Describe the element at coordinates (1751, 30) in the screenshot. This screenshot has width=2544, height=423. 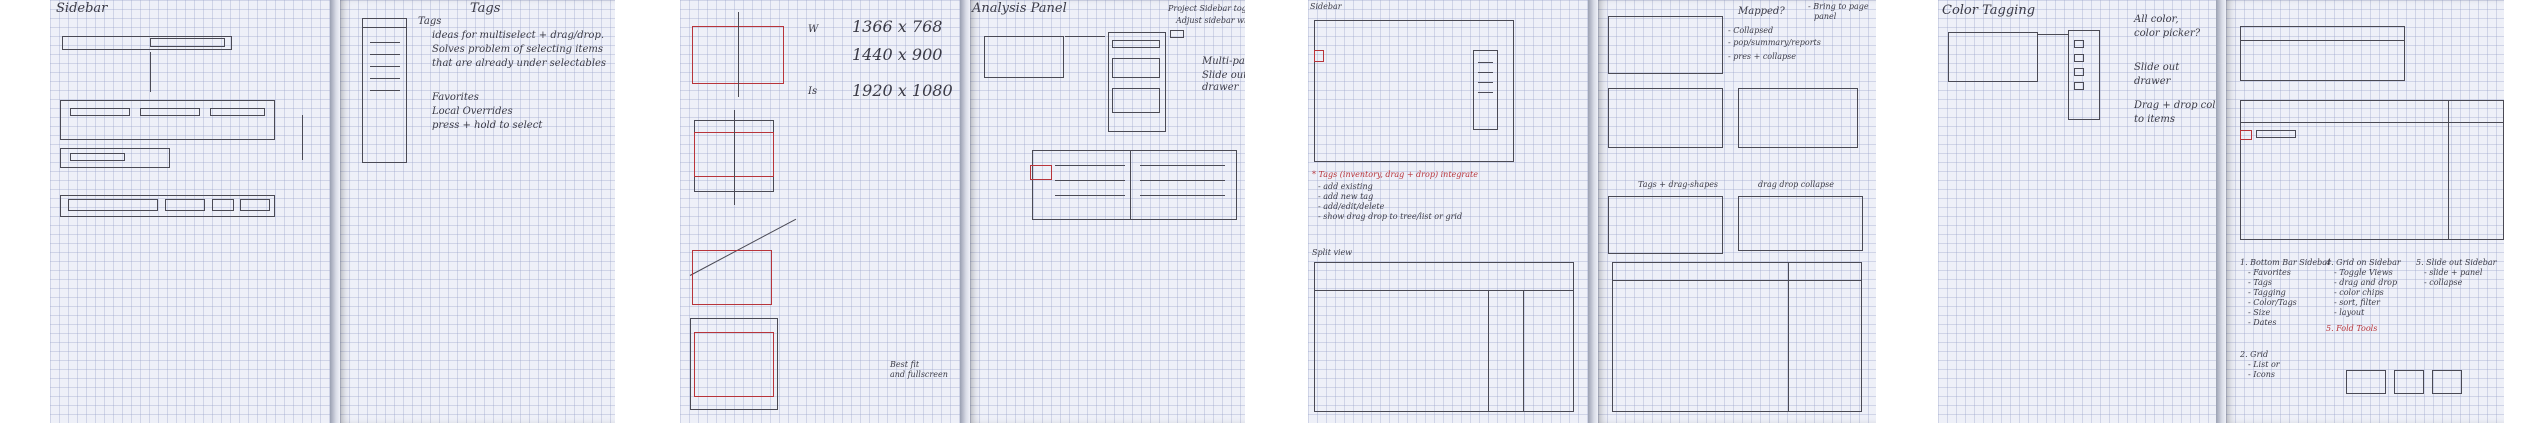
I see `mapped-note: - Collapsed` at that location.